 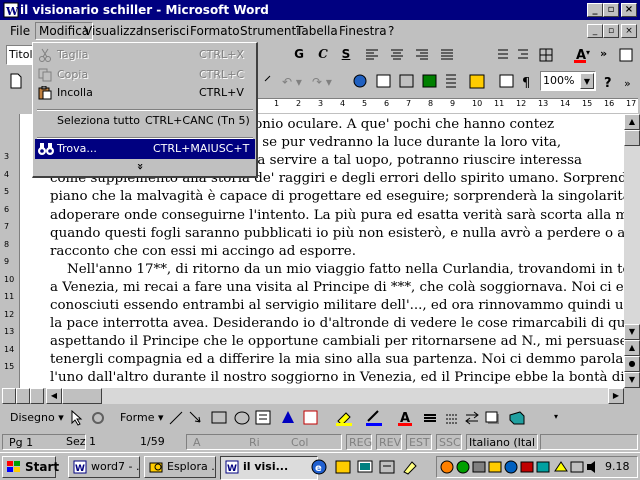 What do you see at coordinates (359, 442) in the screenshot?
I see `status-rec: REG` at bounding box center [359, 442].